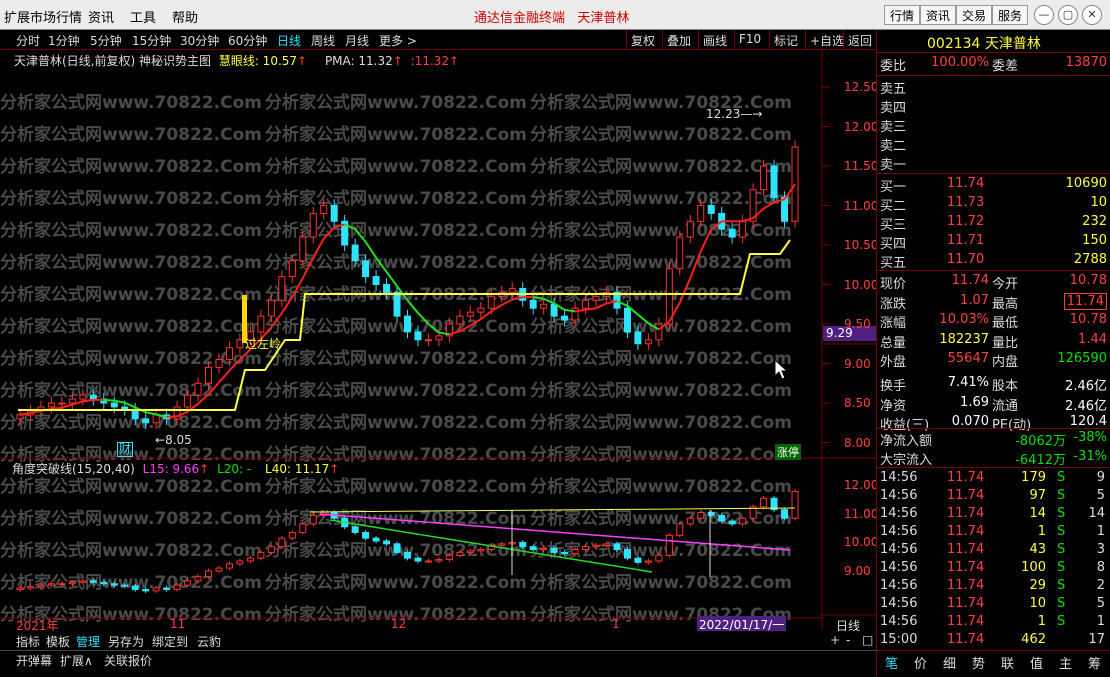 This screenshot has height=677, width=1110. I want to click on overlay-button: 叠加, so click(678, 39).